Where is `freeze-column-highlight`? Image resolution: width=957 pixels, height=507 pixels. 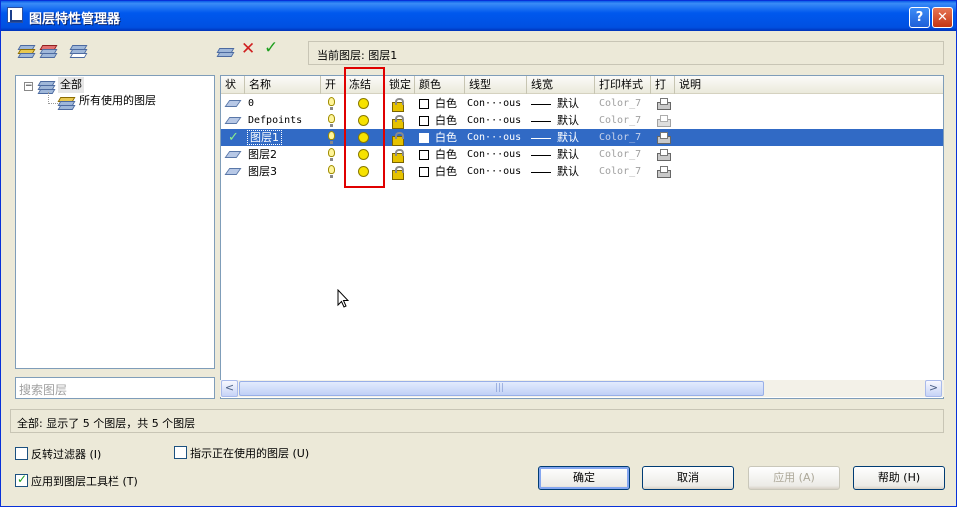 freeze-column-highlight is located at coordinates (364, 127).